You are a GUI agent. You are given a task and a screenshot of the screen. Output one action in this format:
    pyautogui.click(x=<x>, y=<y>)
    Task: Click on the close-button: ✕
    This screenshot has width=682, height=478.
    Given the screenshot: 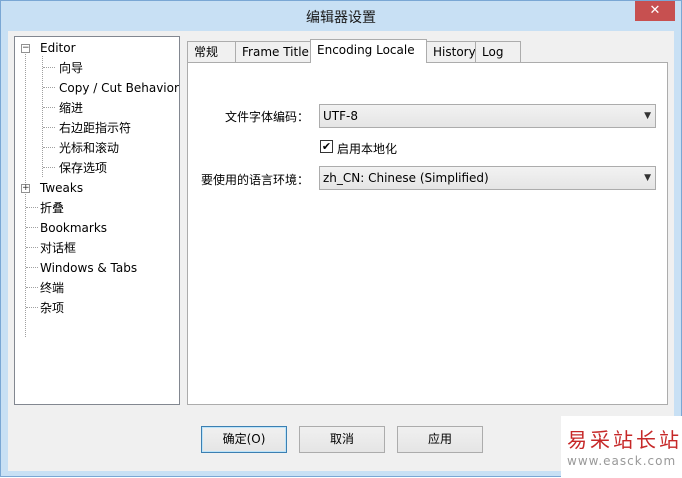 What is the action you would take?
    pyautogui.click(x=655, y=11)
    